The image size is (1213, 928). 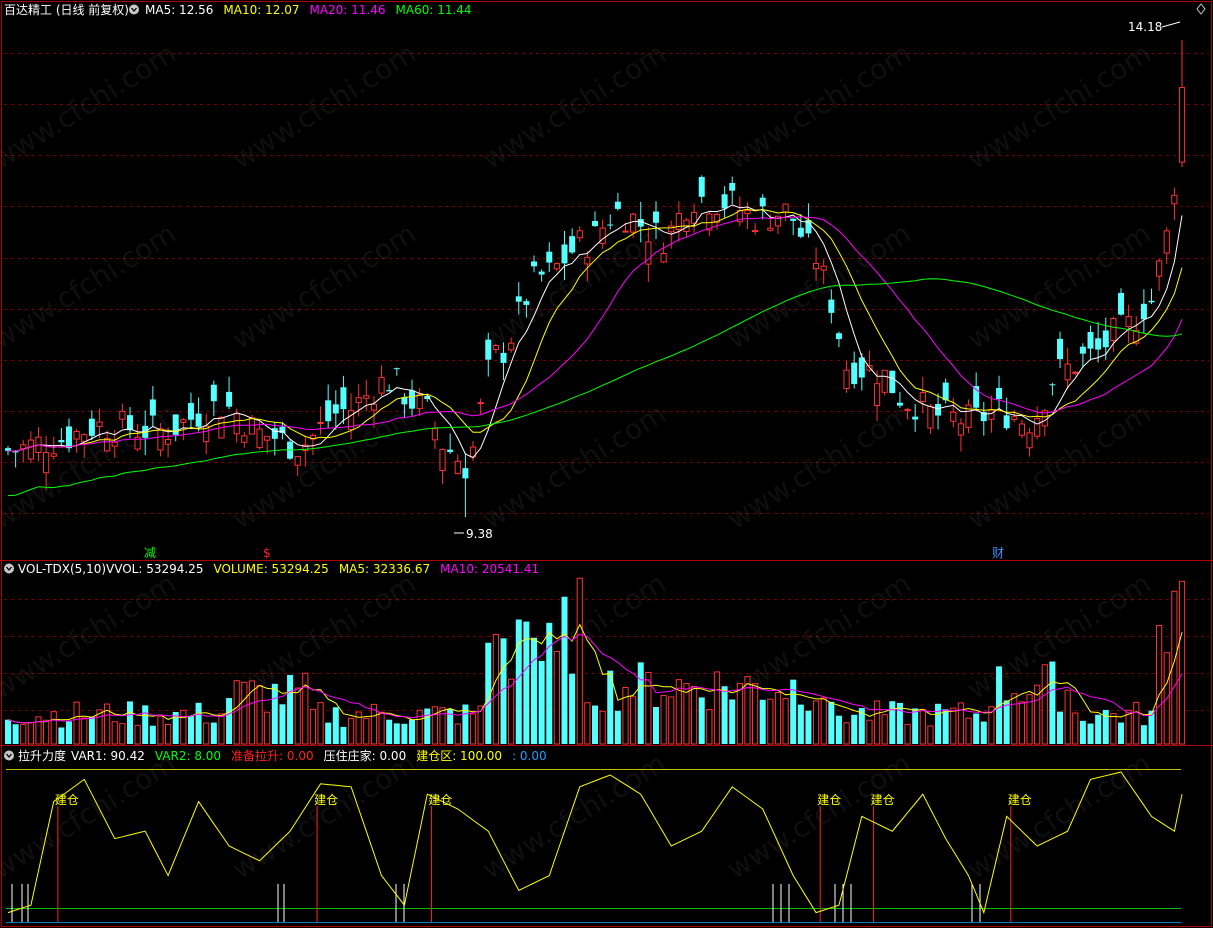 I want to click on stock-title: 百达精工 (日线 前复权), so click(x=66, y=9).